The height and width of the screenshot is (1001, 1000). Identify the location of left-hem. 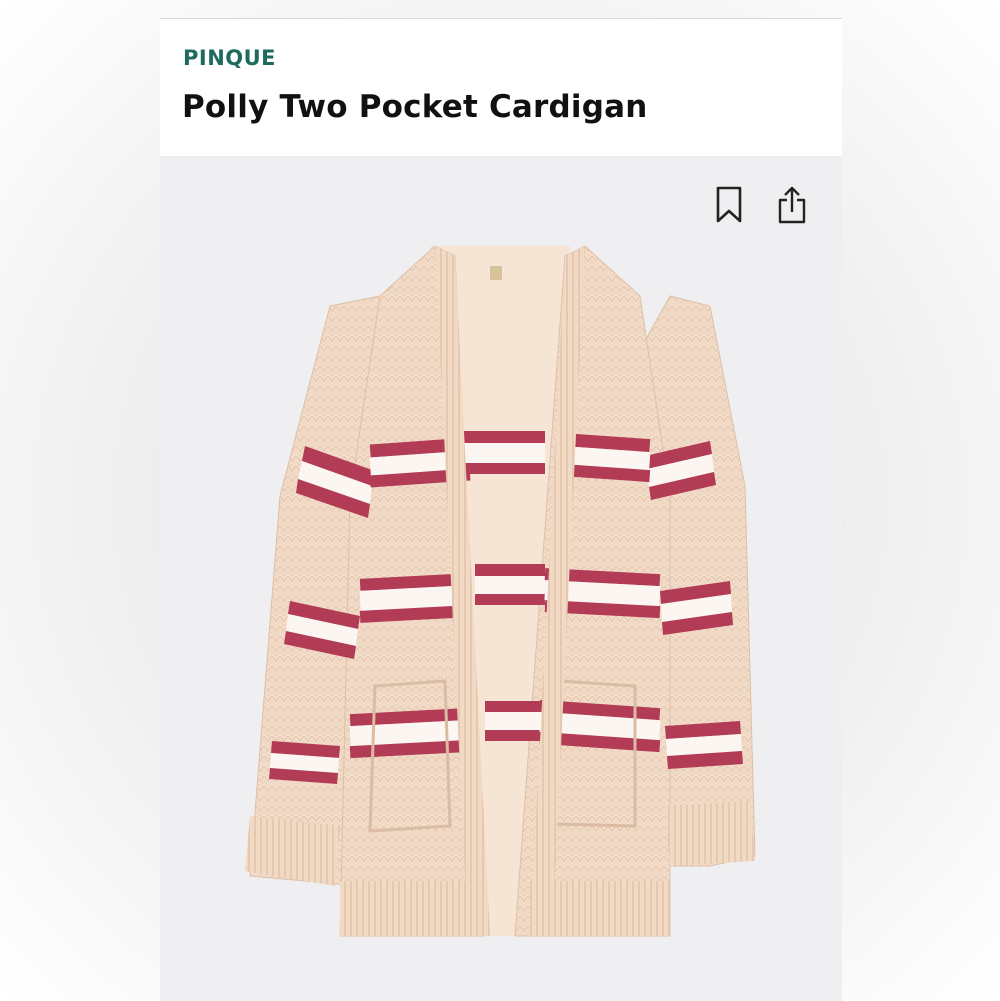
(412, 908).